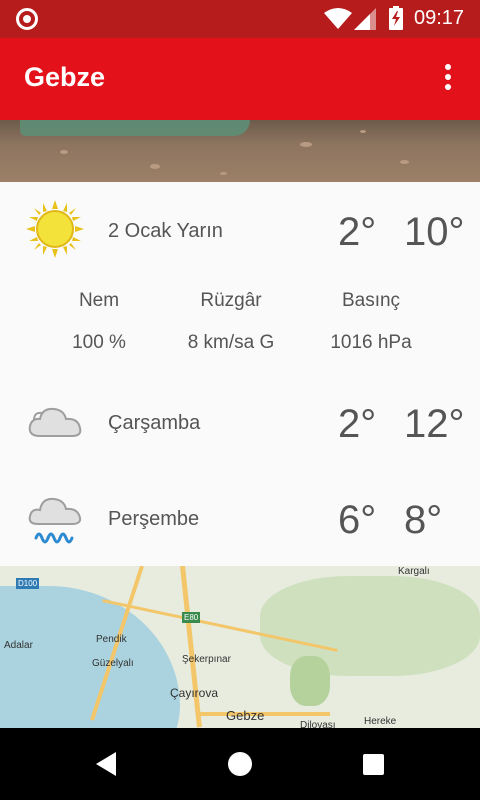  Describe the element at coordinates (113, 663) in the screenshot. I see `map-place-label: Güzelyalı` at that location.